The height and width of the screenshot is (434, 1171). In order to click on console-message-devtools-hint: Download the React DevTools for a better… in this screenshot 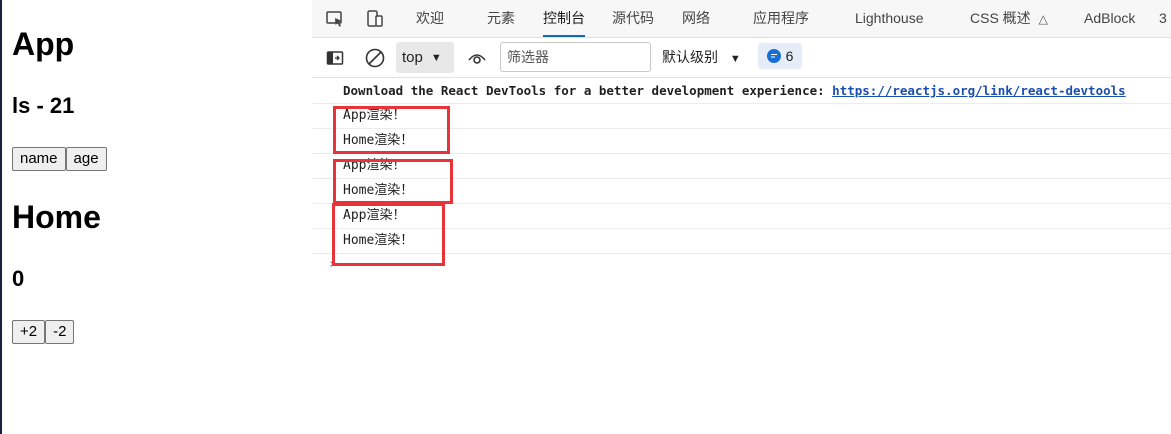, I will do `click(741, 91)`.